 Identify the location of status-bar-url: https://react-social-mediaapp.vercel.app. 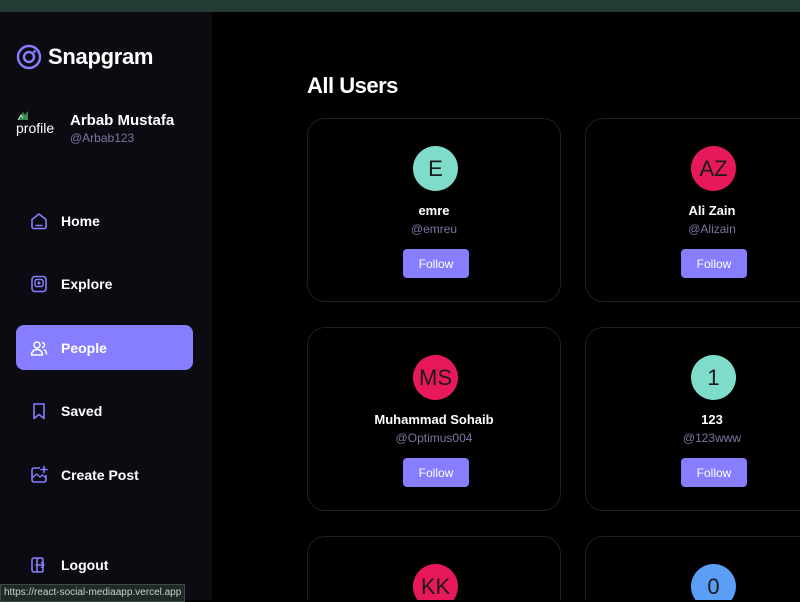
(93, 593).